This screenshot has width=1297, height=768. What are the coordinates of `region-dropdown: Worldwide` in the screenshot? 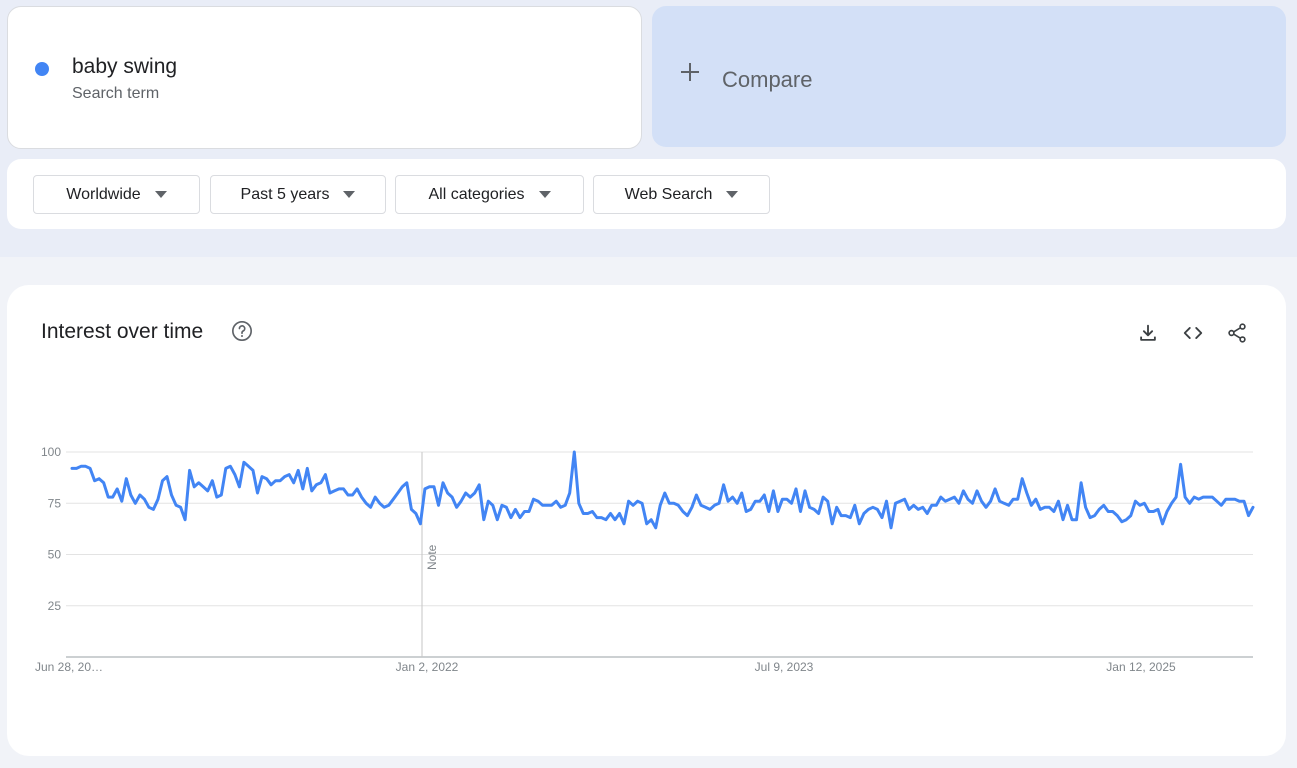 It's located at (116, 194).